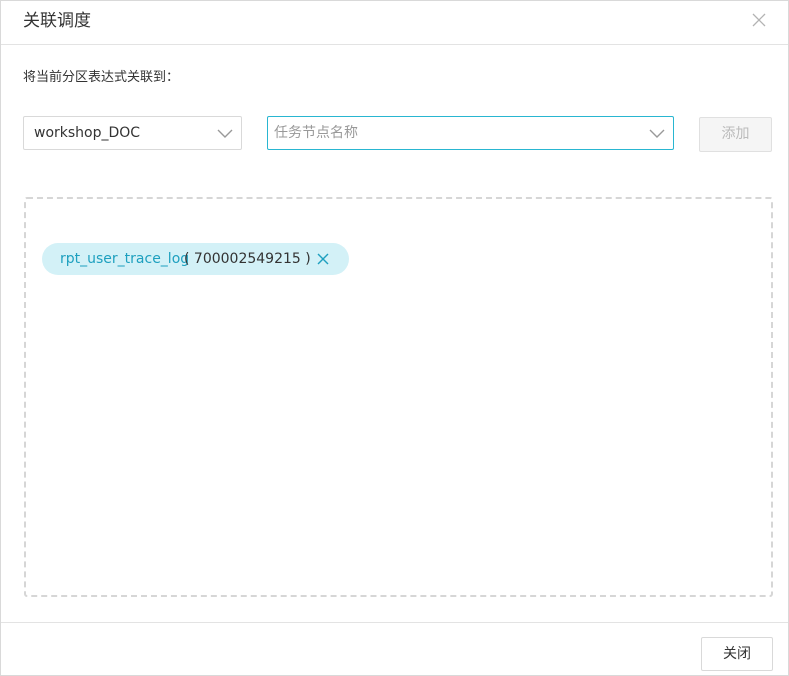 The image size is (789, 676). I want to click on close-icon, so click(759, 20).